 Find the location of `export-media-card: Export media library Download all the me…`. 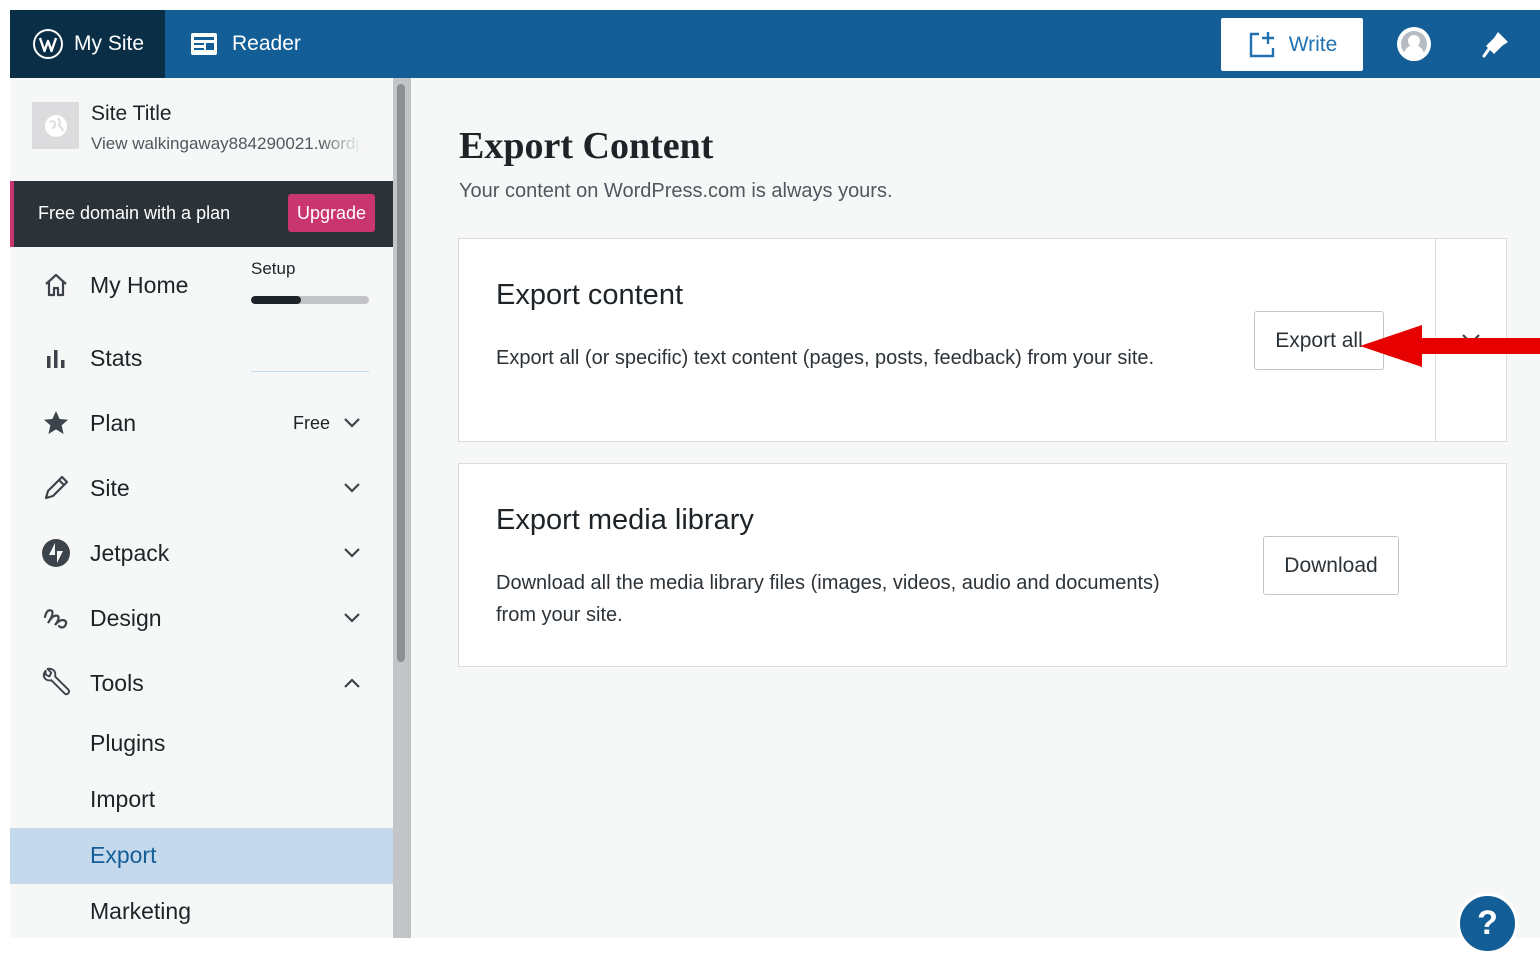

export-media-card: Export media library Download all the me… is located at coordinates (982, 565).